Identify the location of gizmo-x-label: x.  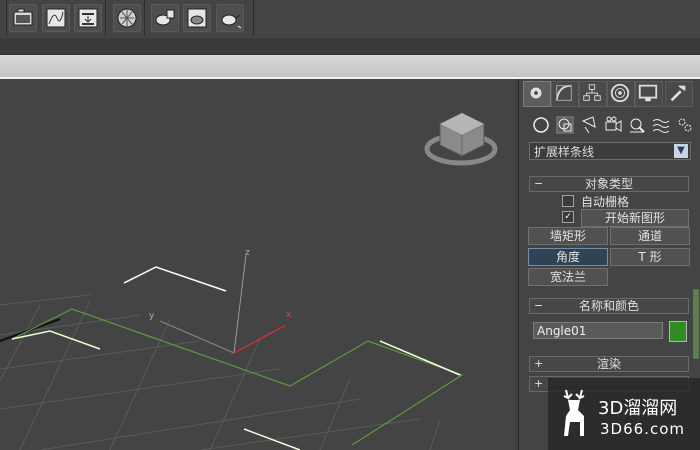
(289, 315).